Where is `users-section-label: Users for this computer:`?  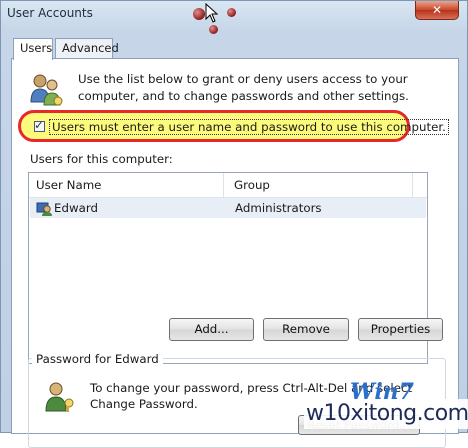 users-section-label: Users for this computer: is located at coordinates (101, 159).